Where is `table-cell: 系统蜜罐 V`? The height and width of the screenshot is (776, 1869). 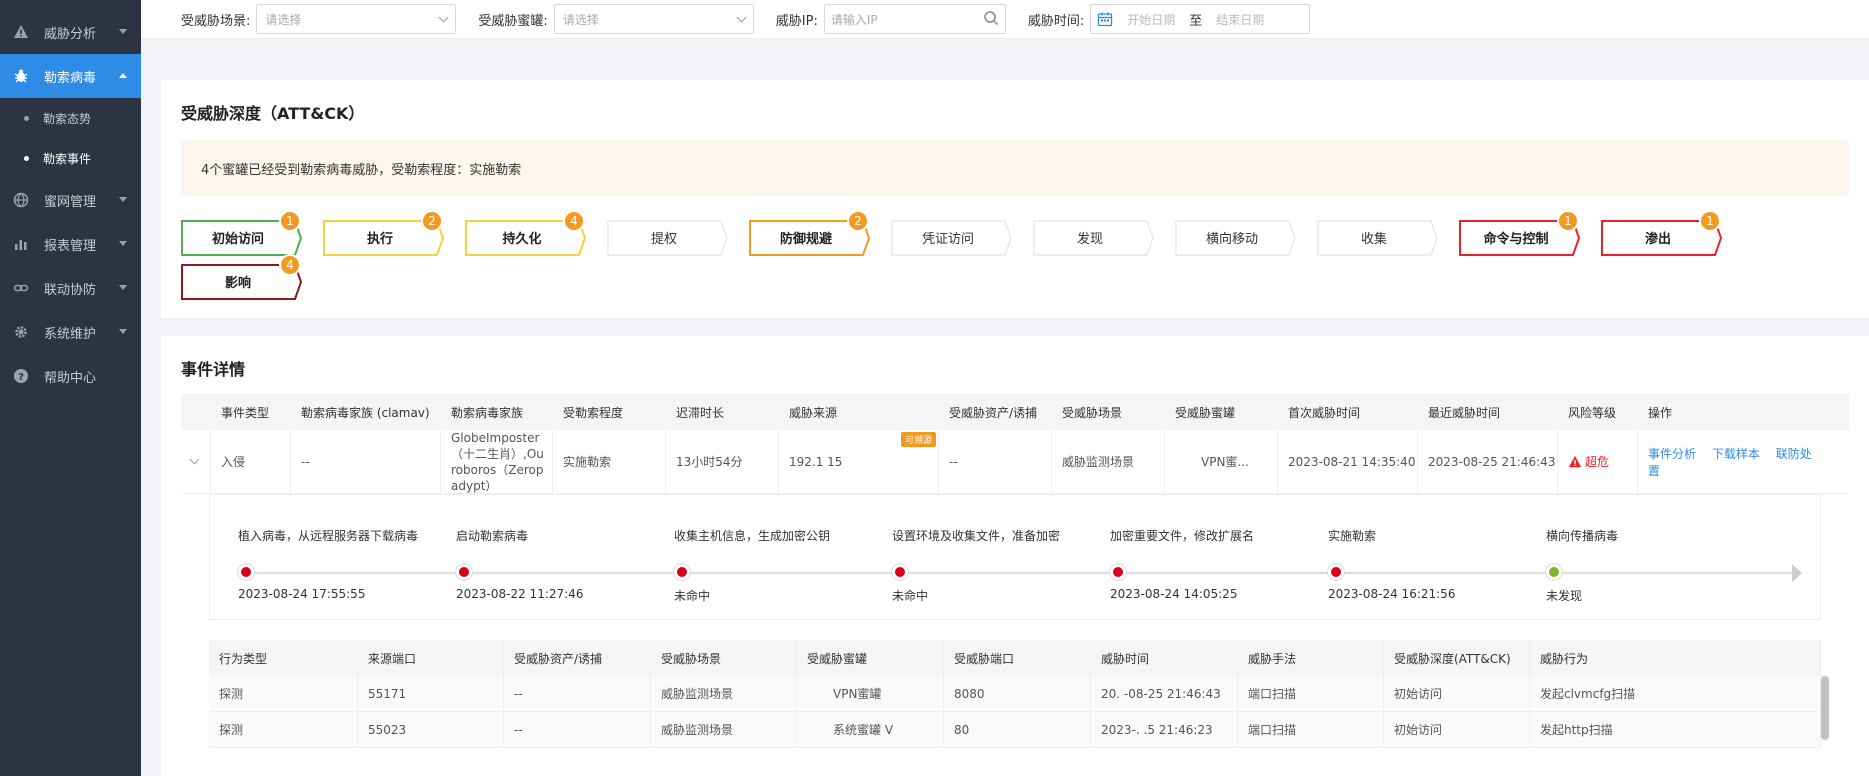 table-cell: 系统蜜罐 V is located at coordinates (870, 729).